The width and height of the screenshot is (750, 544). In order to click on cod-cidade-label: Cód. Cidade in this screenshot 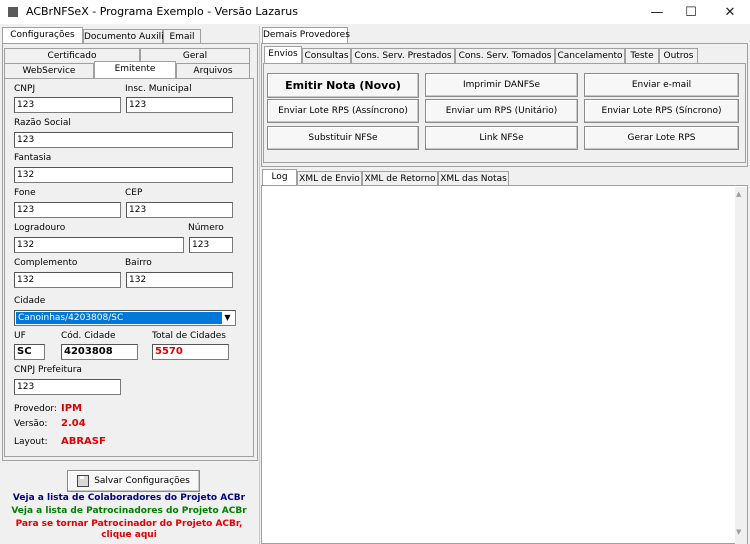, I will do `click(88, 336)`.